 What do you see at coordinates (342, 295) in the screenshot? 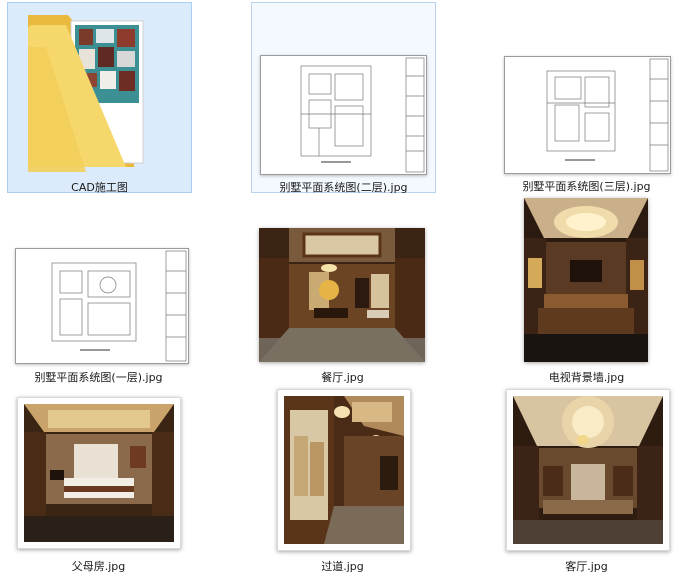
I see `dining-room-photo` at bounding box center [342, 295].